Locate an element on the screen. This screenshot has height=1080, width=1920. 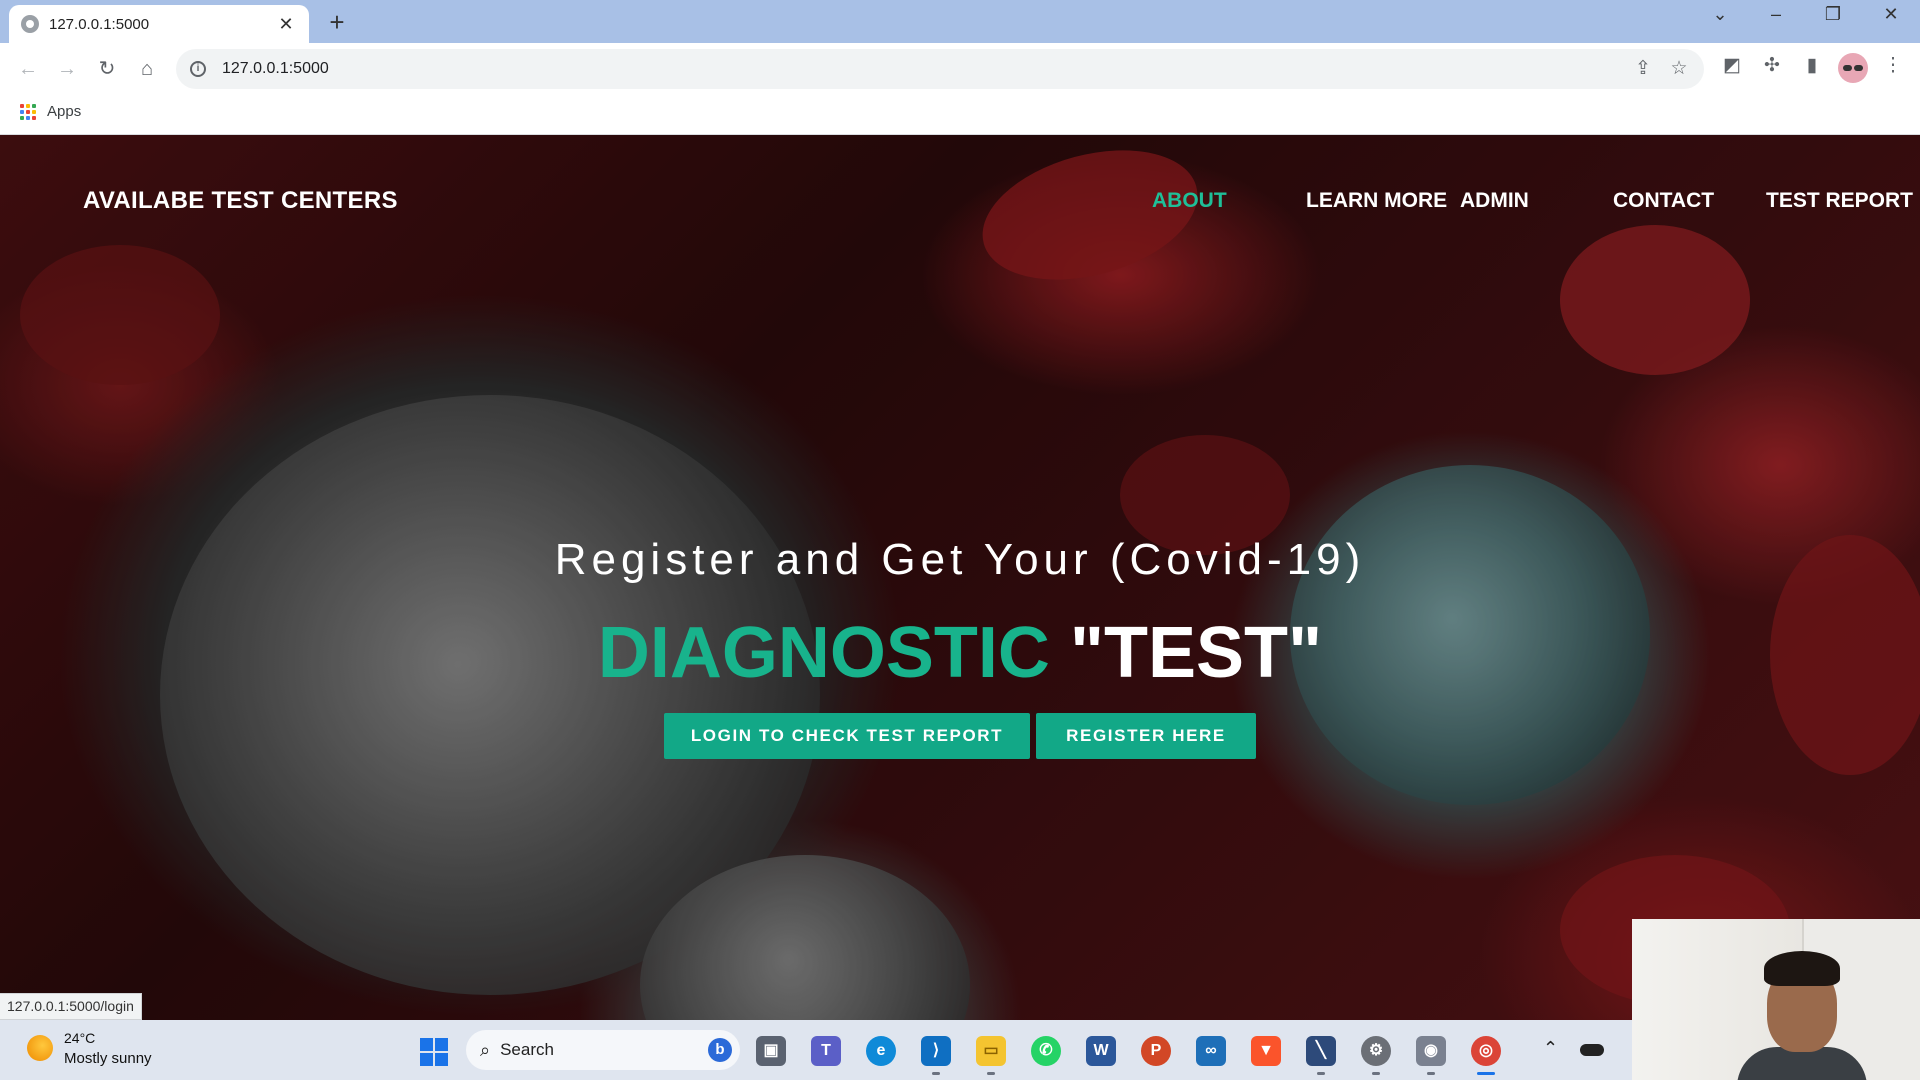
hero-headline: DIAGNOSTIC "TEST" is located at coordinates (960, 653).